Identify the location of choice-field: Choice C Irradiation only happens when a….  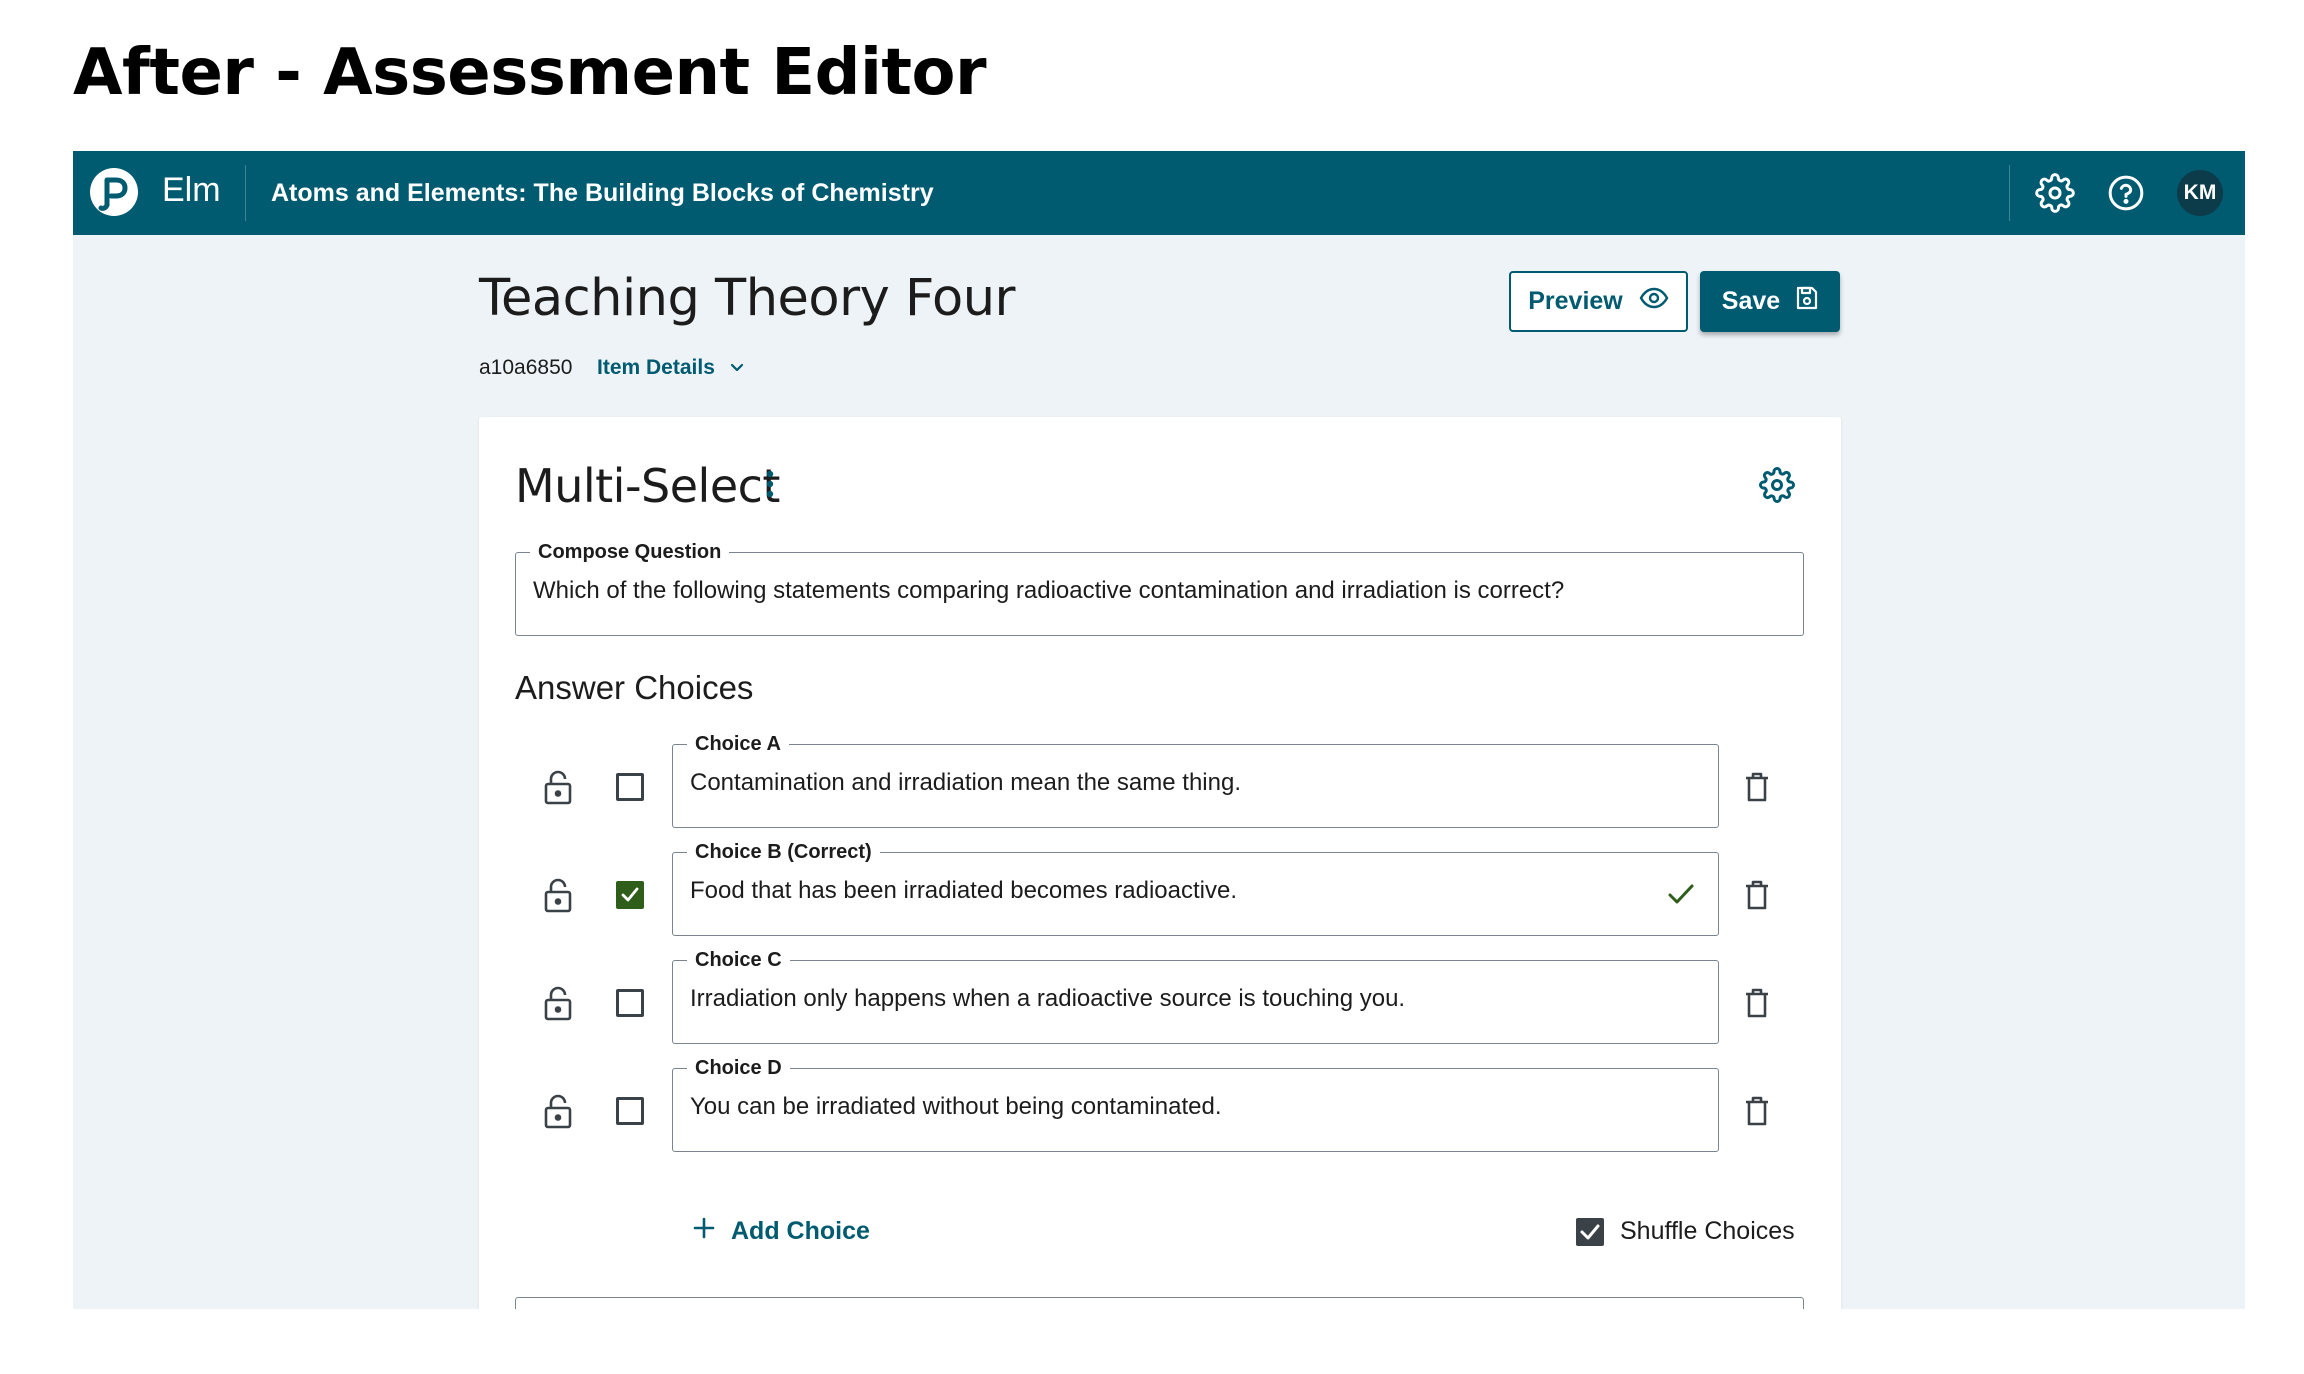
(1195, 995).